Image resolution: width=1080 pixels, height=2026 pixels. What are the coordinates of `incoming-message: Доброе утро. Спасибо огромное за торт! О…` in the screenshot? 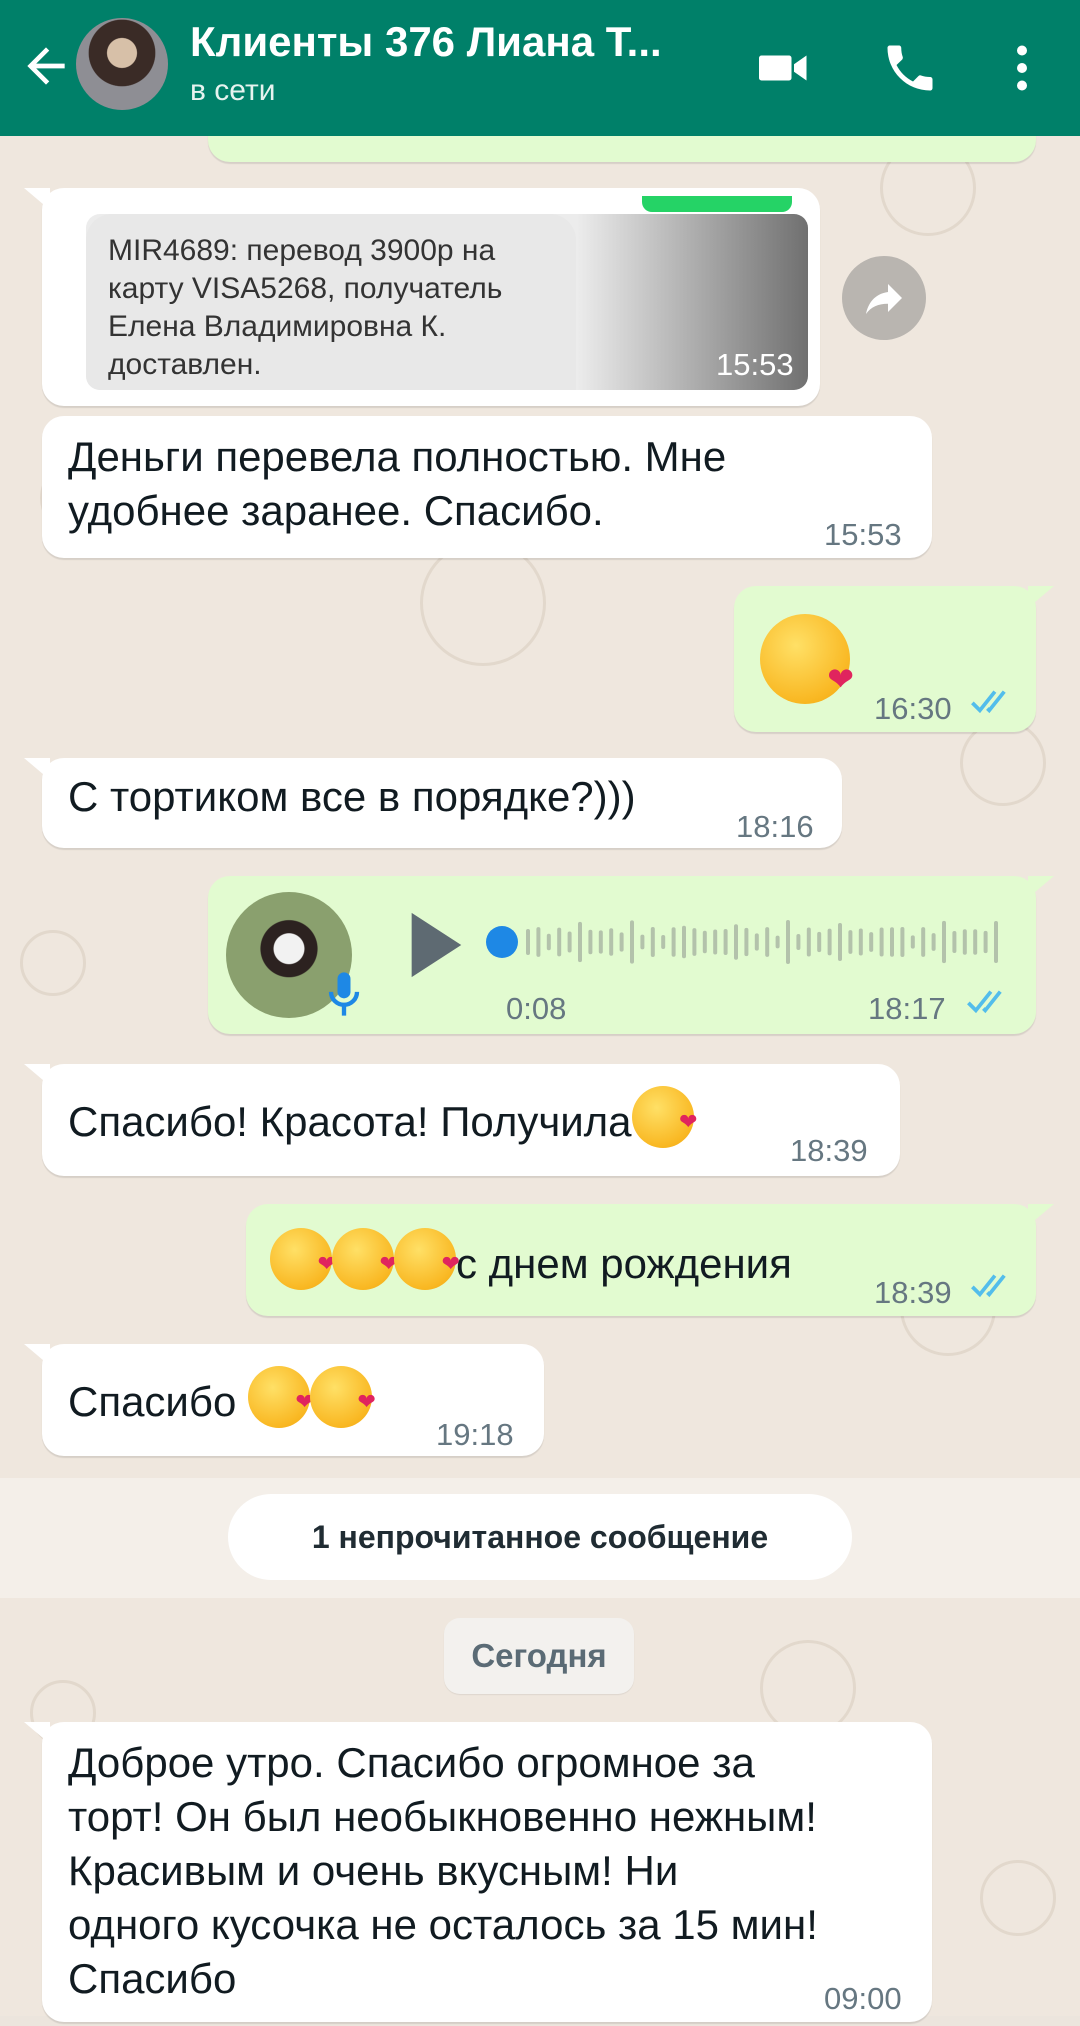 It's located at (478, 1872).